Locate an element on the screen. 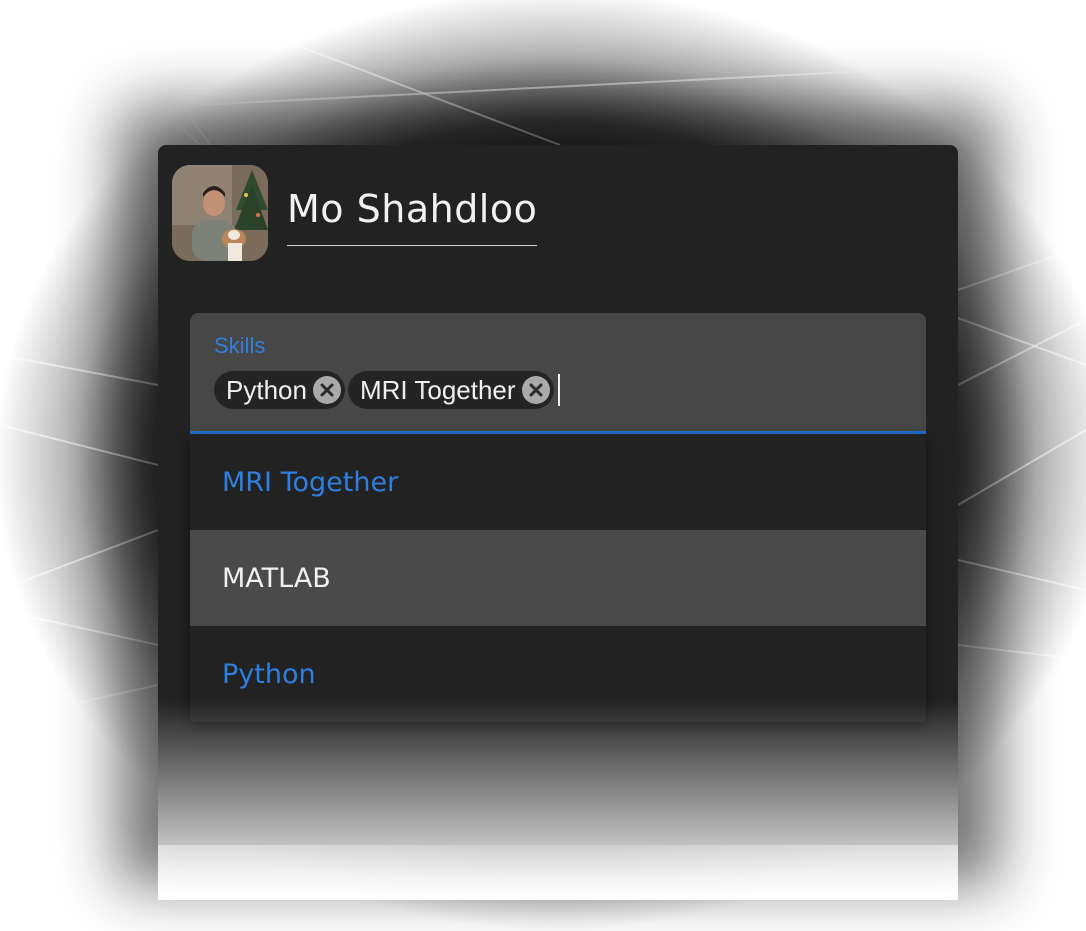  skill-chip: Python is located at coordinates (279, 390).